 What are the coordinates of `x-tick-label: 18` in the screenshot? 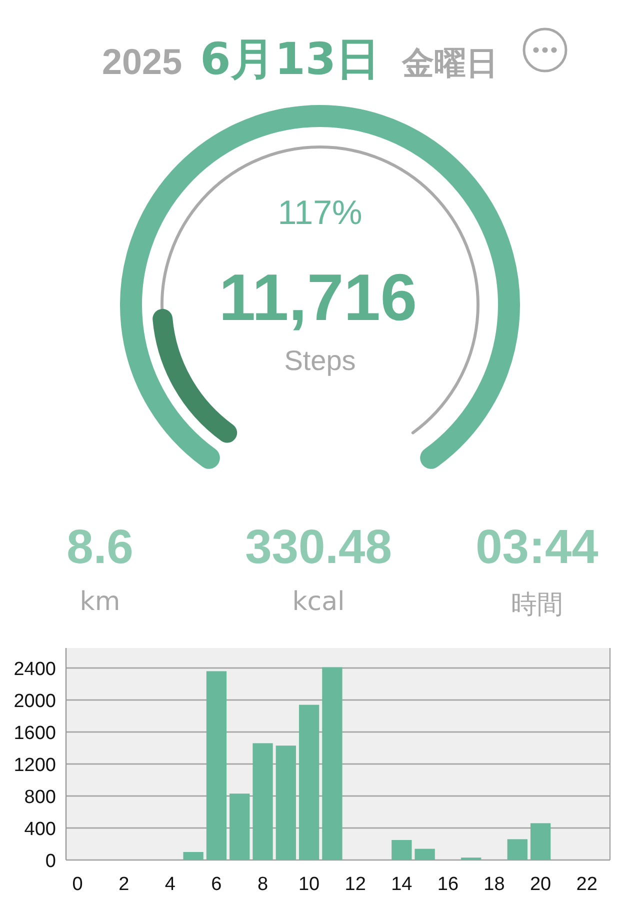 It's located at (494, 884).